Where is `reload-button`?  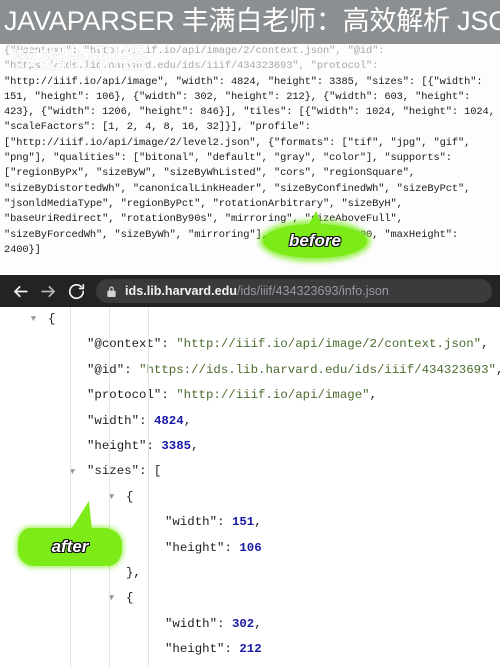 reload-button is located at coordinates (76, 291).